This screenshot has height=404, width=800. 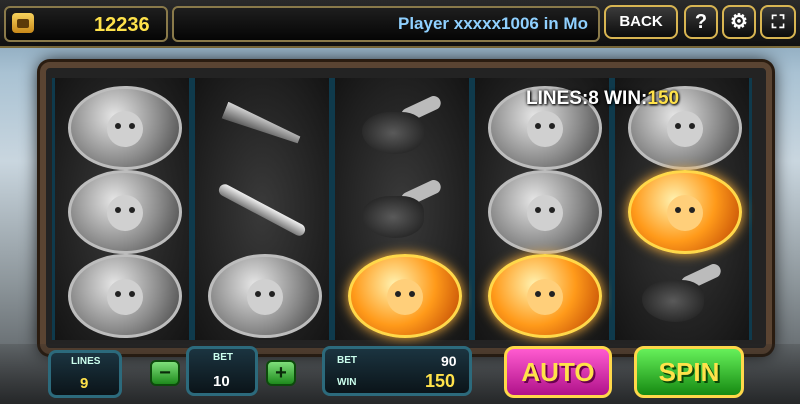 I want to click on bet-value: 10, so click(x=221, y=381).